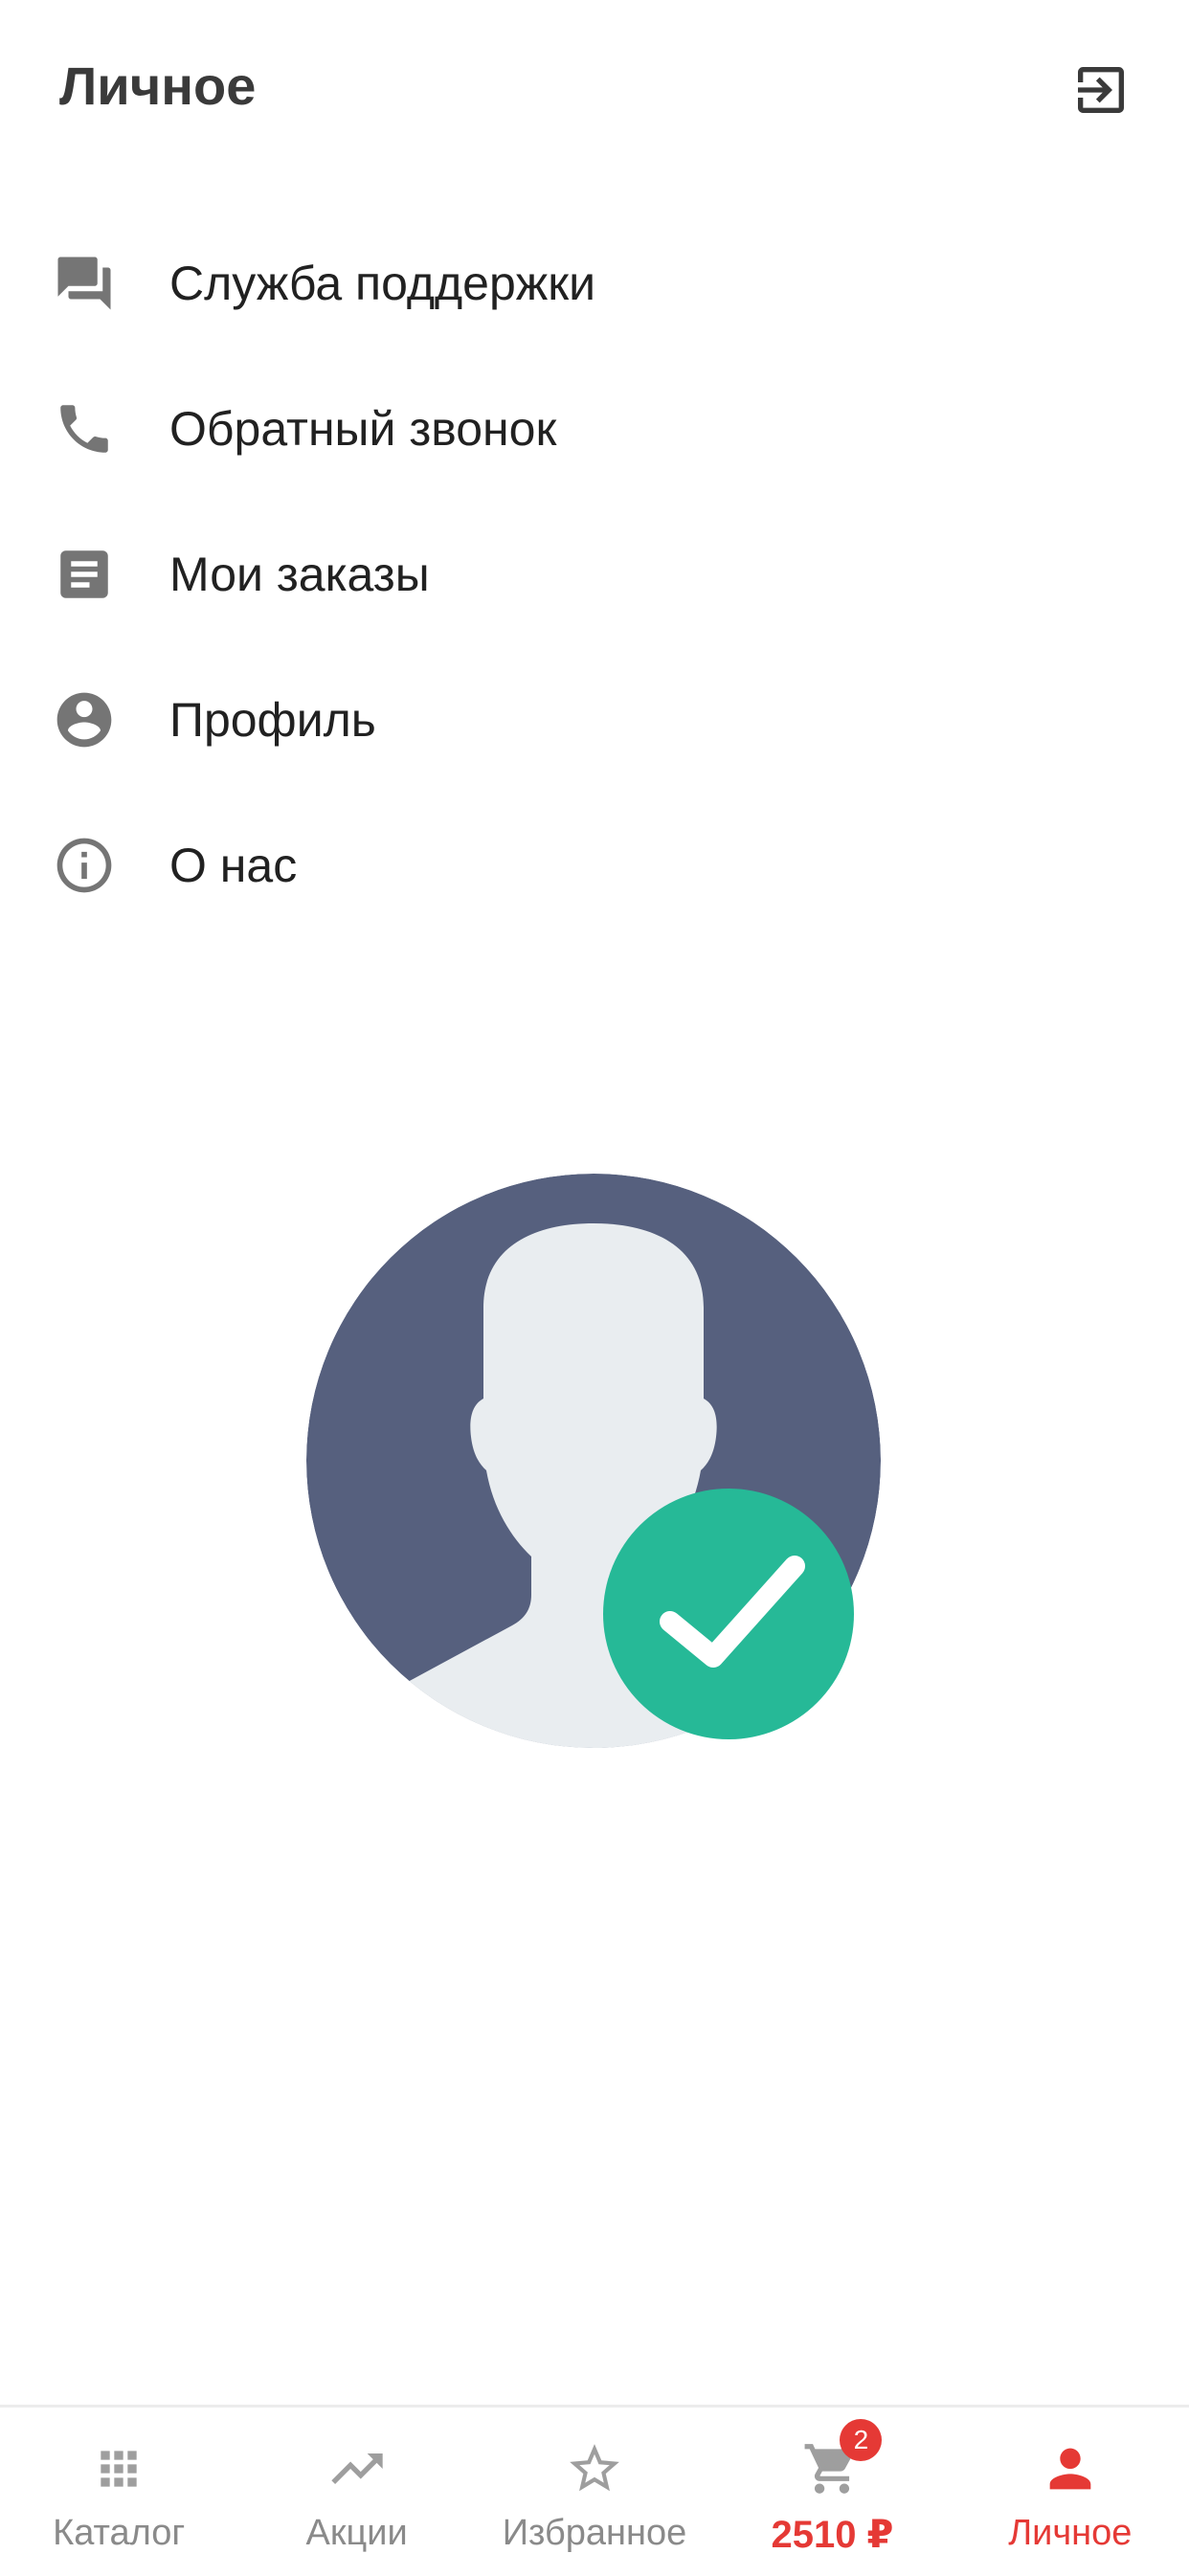 Image resolution: width=1189 pixels, height=2576 pixels. Describe the element at coordinates (356, 2533) in the screenshot. I see `nav-label: Акции` at that location.